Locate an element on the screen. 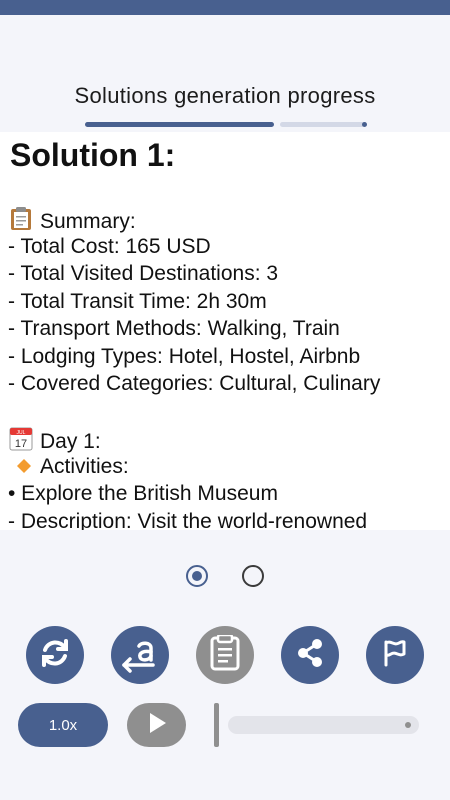  progress-header: Solutions generation progress is located at coordinates (225, 73).